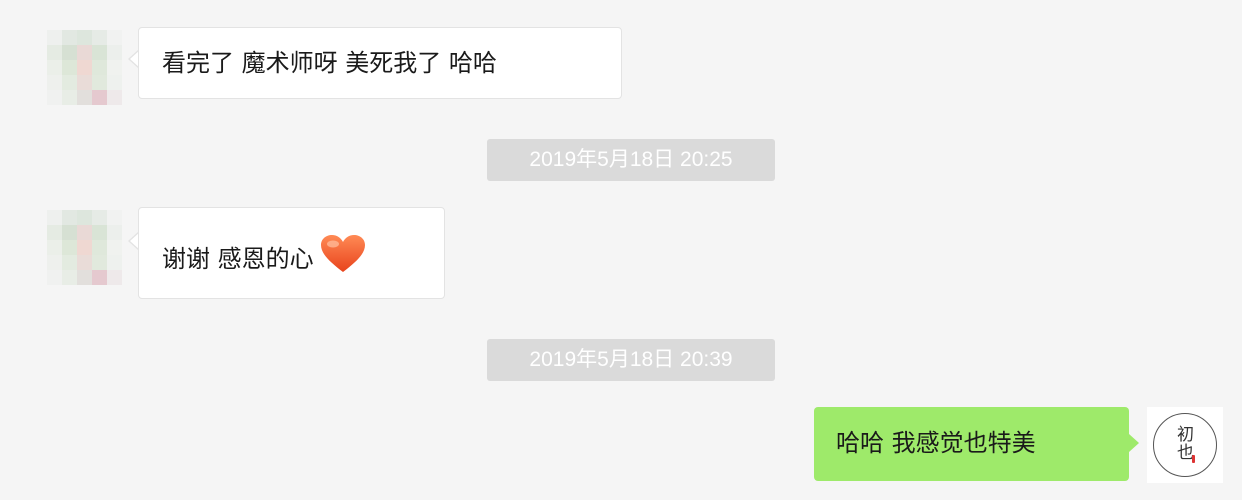 The width and height of the screenshot is (1242, 500). I want to click on avatar-glyph: 也, so click(1185, 453).